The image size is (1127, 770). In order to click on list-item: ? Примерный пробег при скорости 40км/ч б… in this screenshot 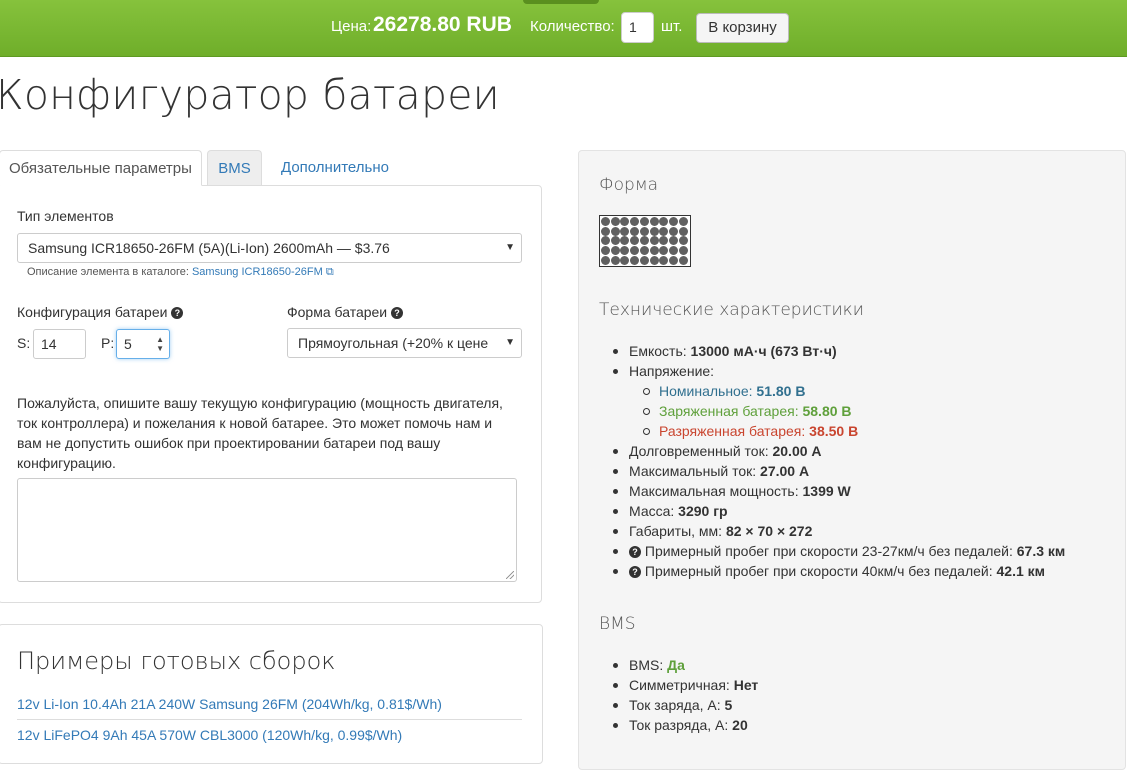, I will do `click(838, 571)`.